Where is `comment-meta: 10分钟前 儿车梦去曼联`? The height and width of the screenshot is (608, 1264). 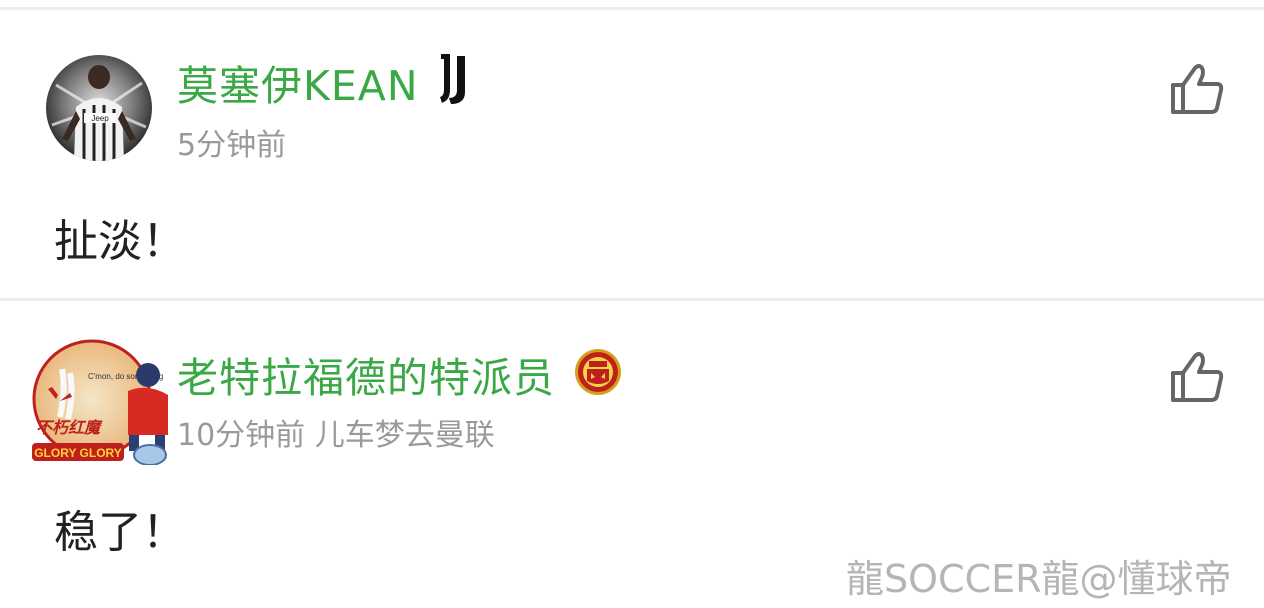 comment-meta: 10分钟前 儿车梦去曼联 is located at coordinates (336, 435).